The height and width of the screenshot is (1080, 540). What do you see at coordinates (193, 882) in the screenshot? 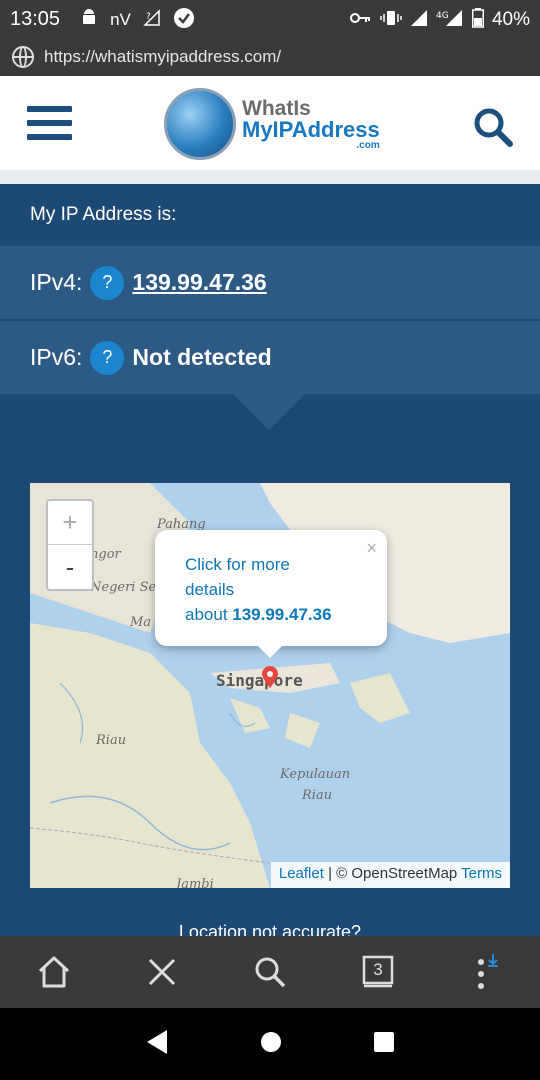
I see `map-label-jambi: Jambi` at bounding box center [193, 882].